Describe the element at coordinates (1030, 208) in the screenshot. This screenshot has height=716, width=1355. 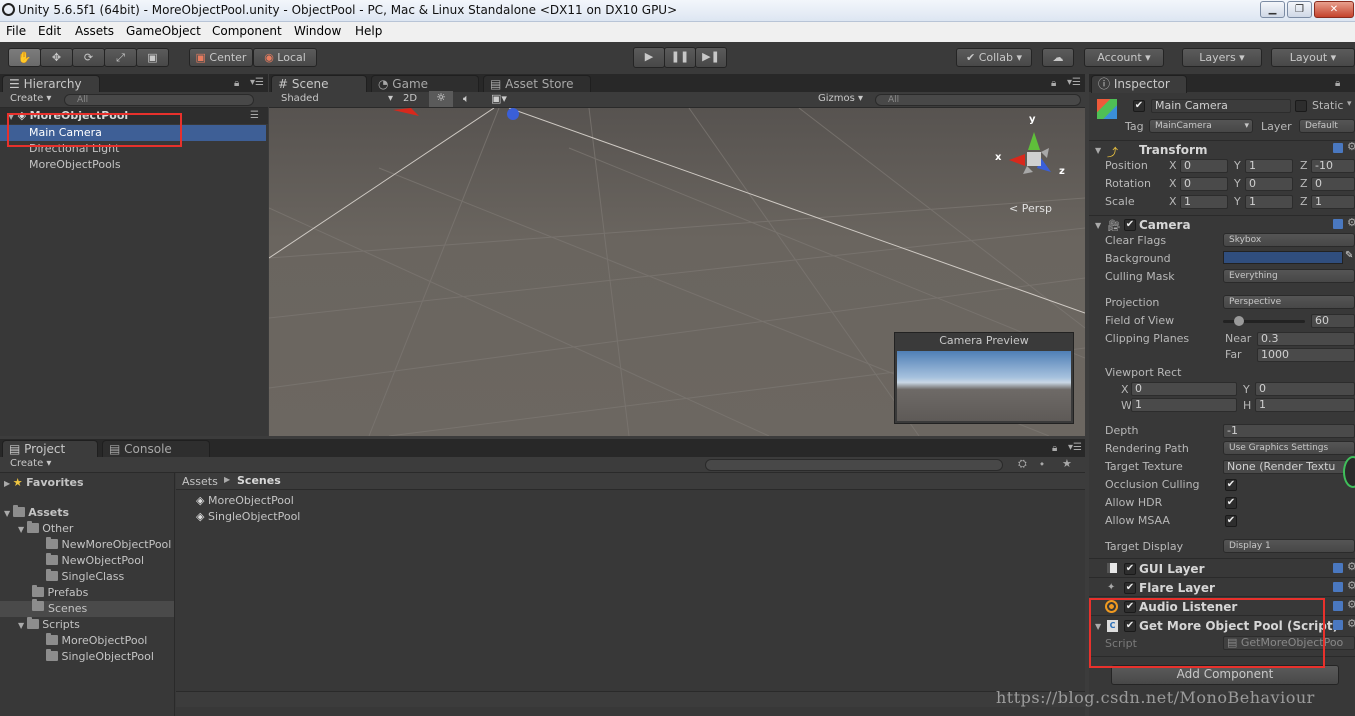
I see `persp-label: < Persp` at that location.